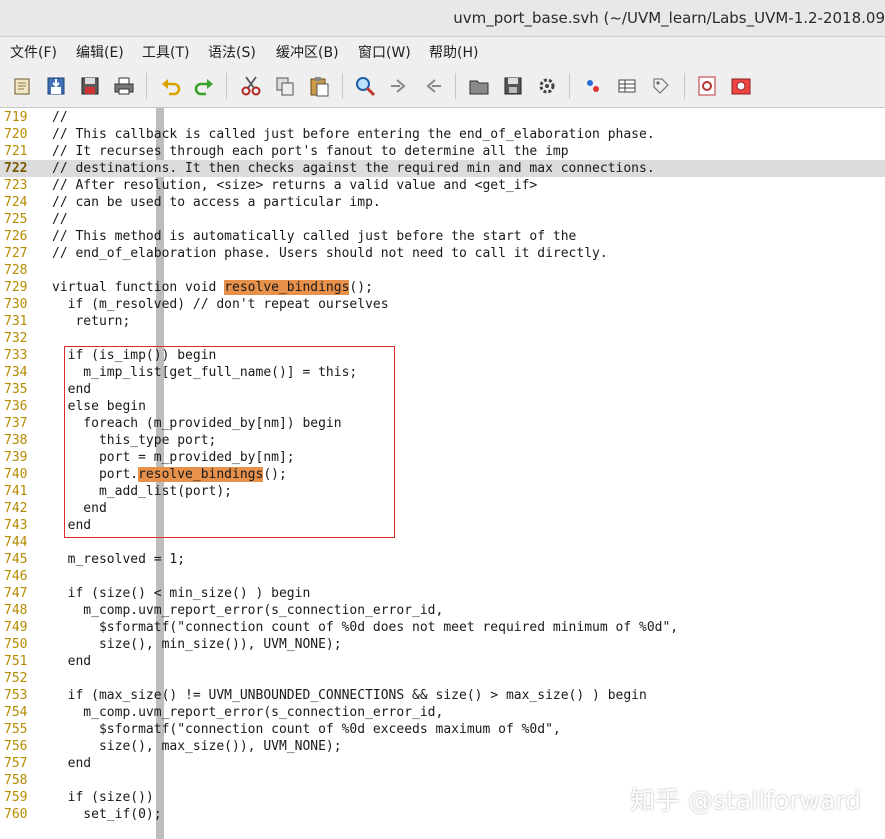 This screenshot has height=839, width=885. Describe the element at coordinates (16, 321) in the screenshot. I see `line-number: 731` at that location.